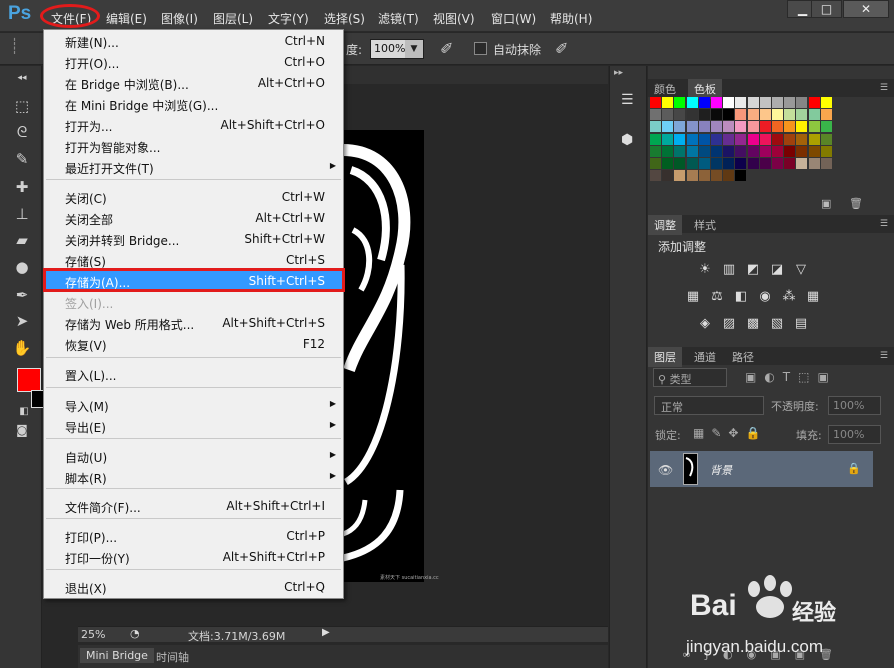 Image resolution: width=894 pixels, height=668 pixels. What do you see at coordinates (22, 267) in the screenshot?
I see `blur-tool-icon: ●` at bounding box center [22, 267].